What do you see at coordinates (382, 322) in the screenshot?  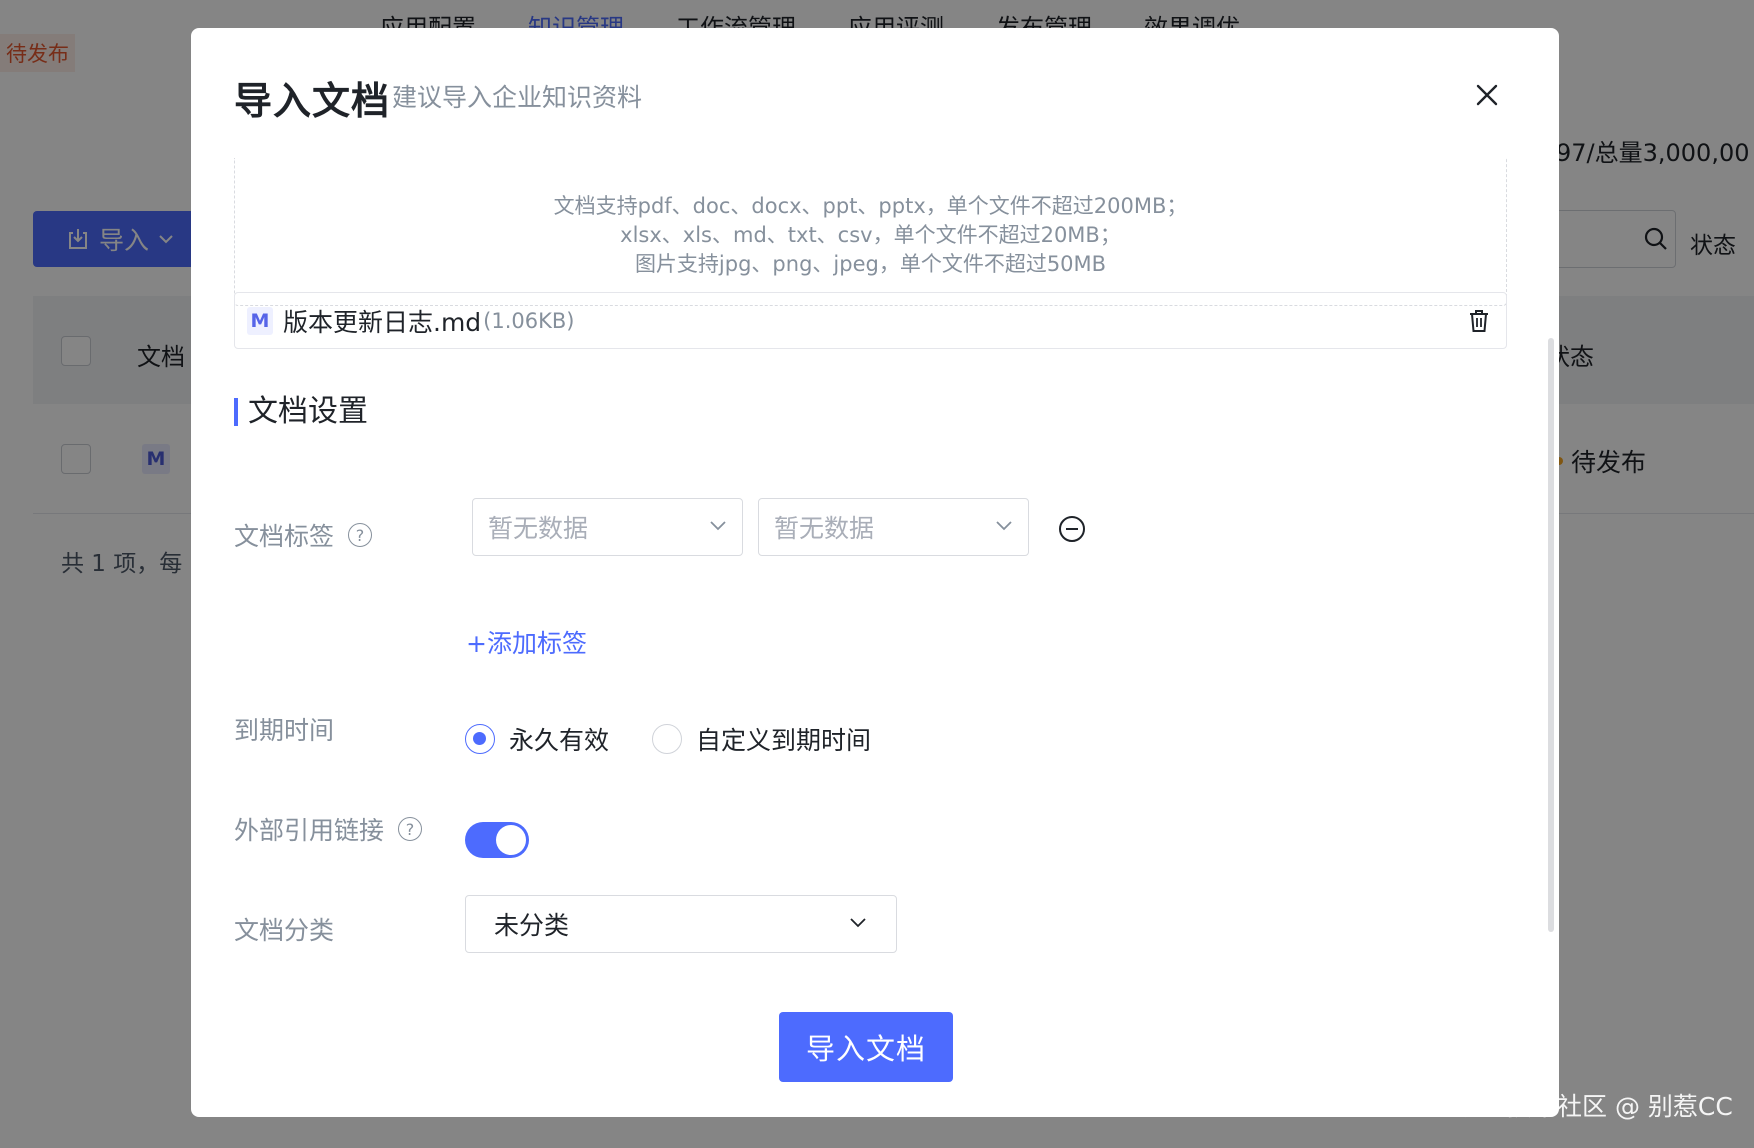 I see `file-name: 版本更新日志.md` at bounding box center [382, 322].